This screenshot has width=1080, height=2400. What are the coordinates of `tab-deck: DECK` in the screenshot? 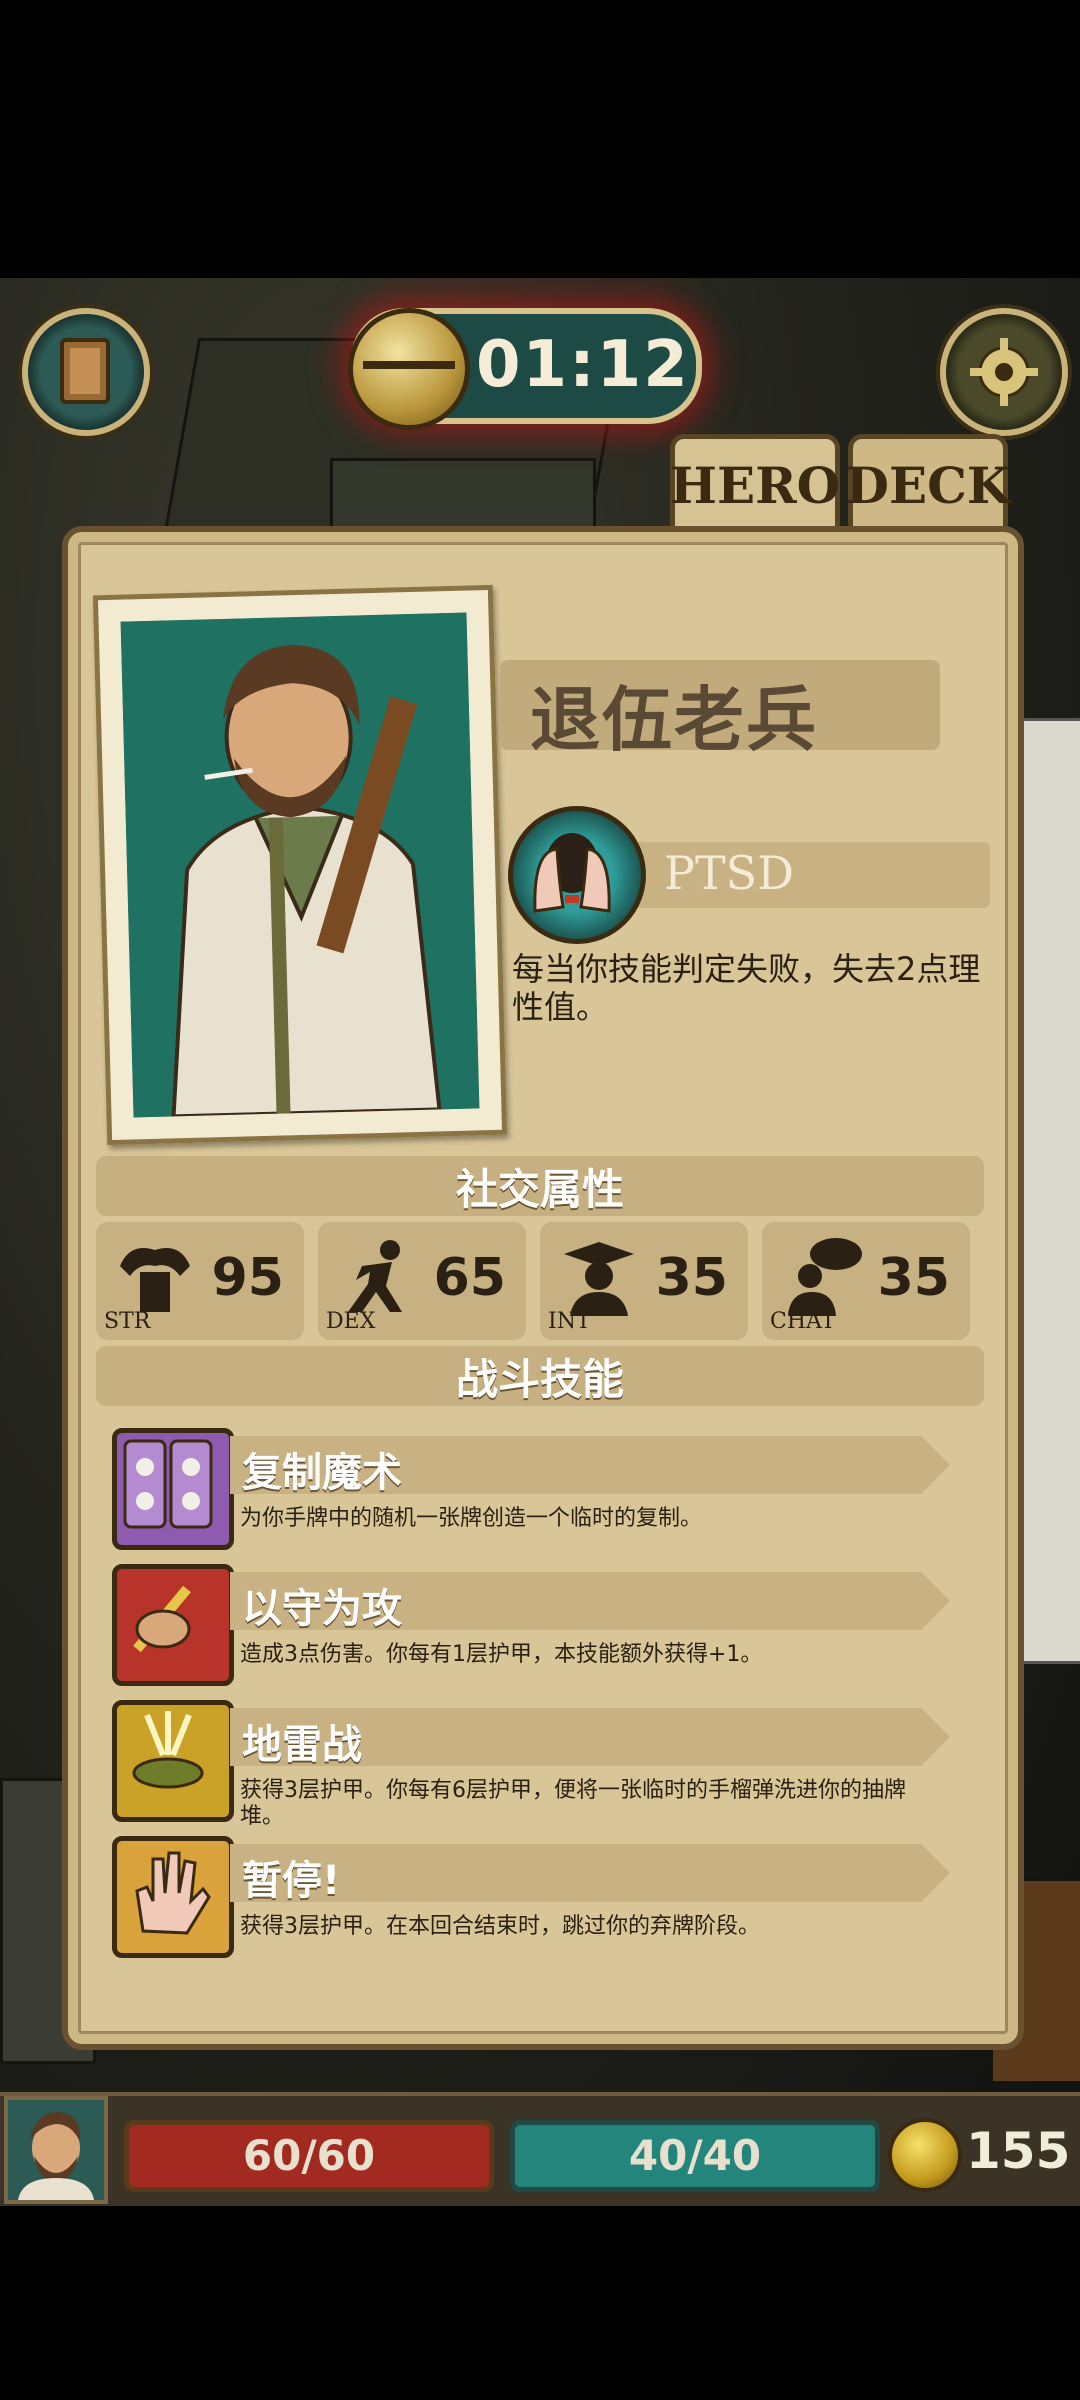 It's located at (928, 482).